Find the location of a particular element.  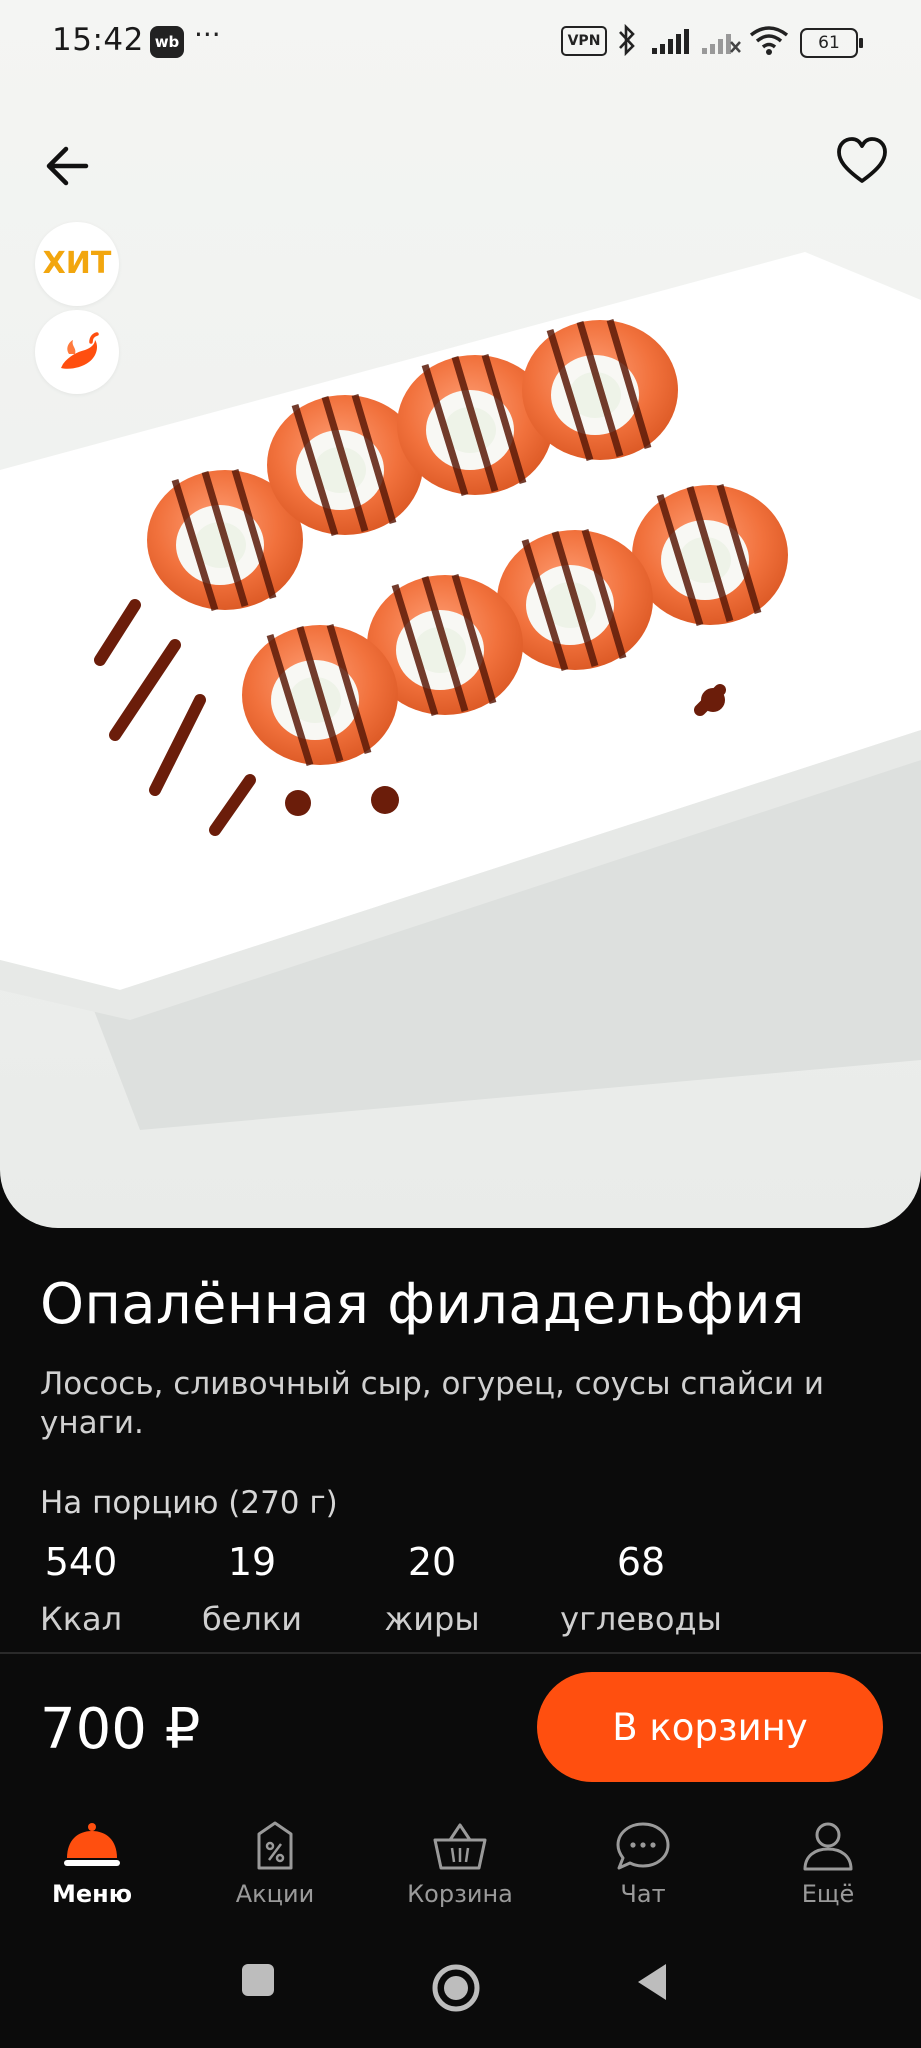

nutrition-value: 19 is located at coordinates (252, 1562).